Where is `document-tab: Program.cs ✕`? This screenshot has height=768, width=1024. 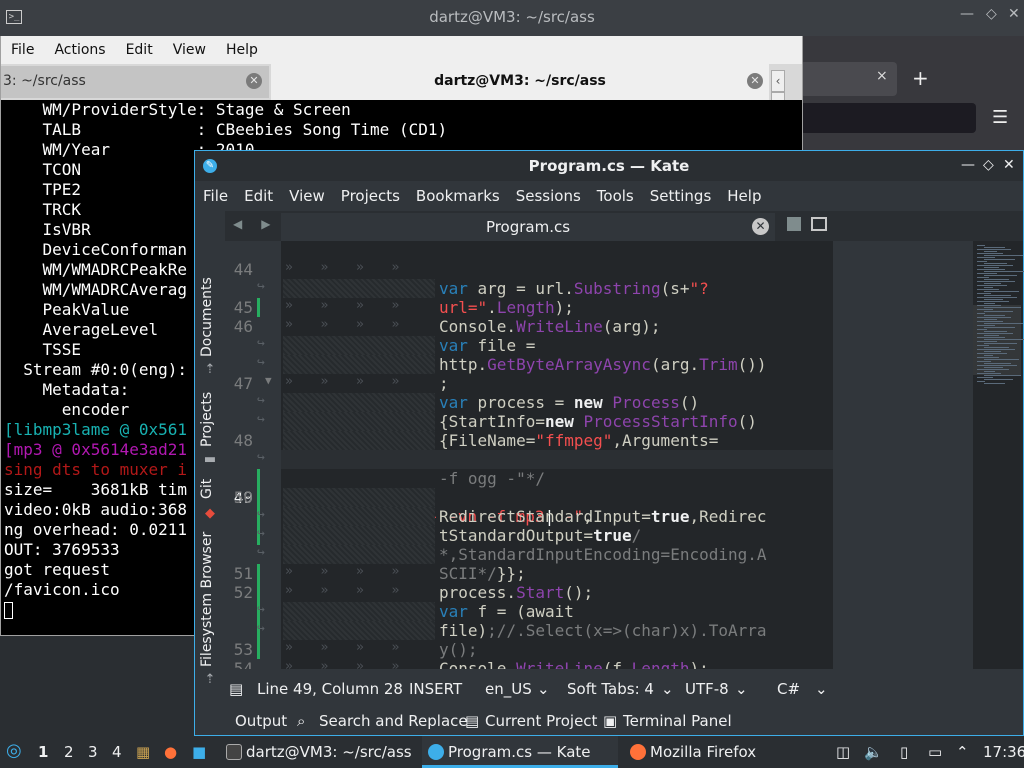
document-tab: Program.cs ✕ is located at coordinates (528, 227).